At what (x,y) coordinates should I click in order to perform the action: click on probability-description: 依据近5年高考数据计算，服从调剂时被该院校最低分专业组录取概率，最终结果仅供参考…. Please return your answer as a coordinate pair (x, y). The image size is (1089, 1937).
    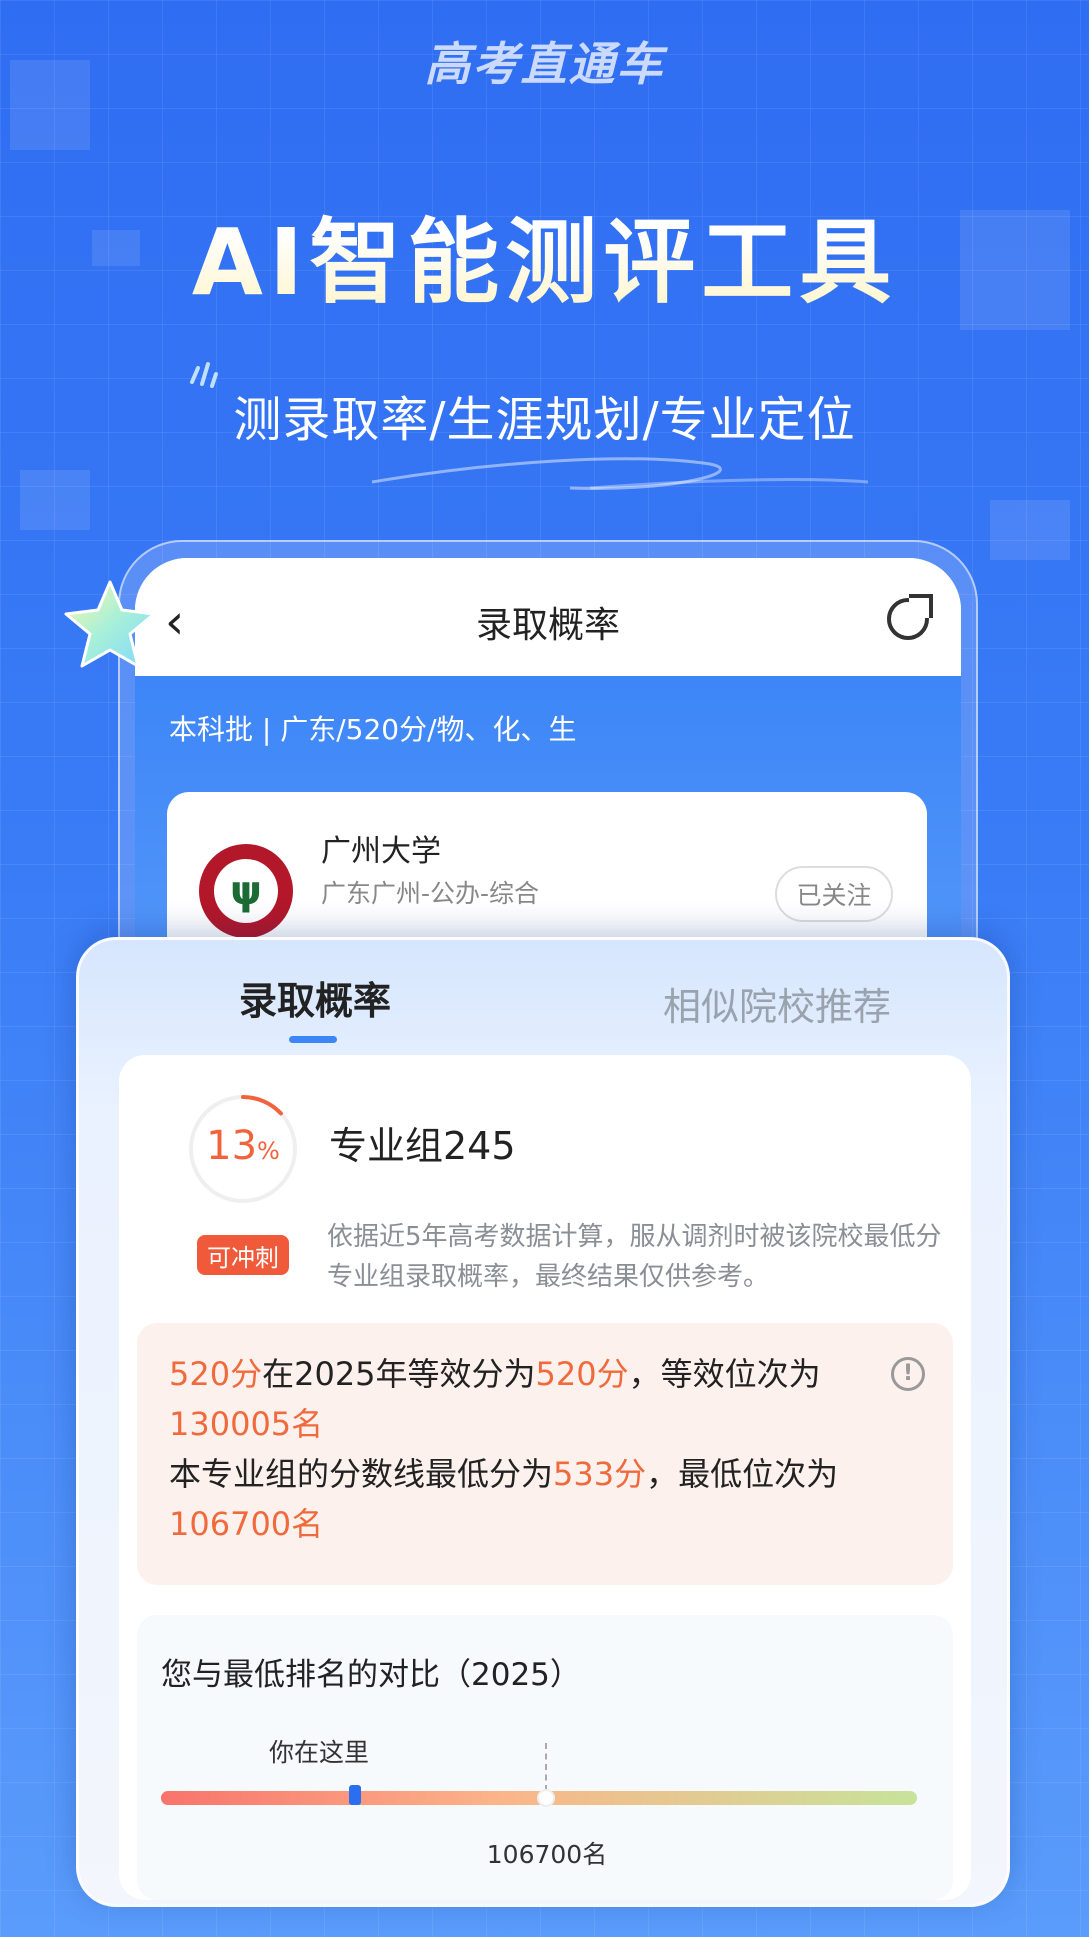
    Looking at the image, I should click on (634, 1257).